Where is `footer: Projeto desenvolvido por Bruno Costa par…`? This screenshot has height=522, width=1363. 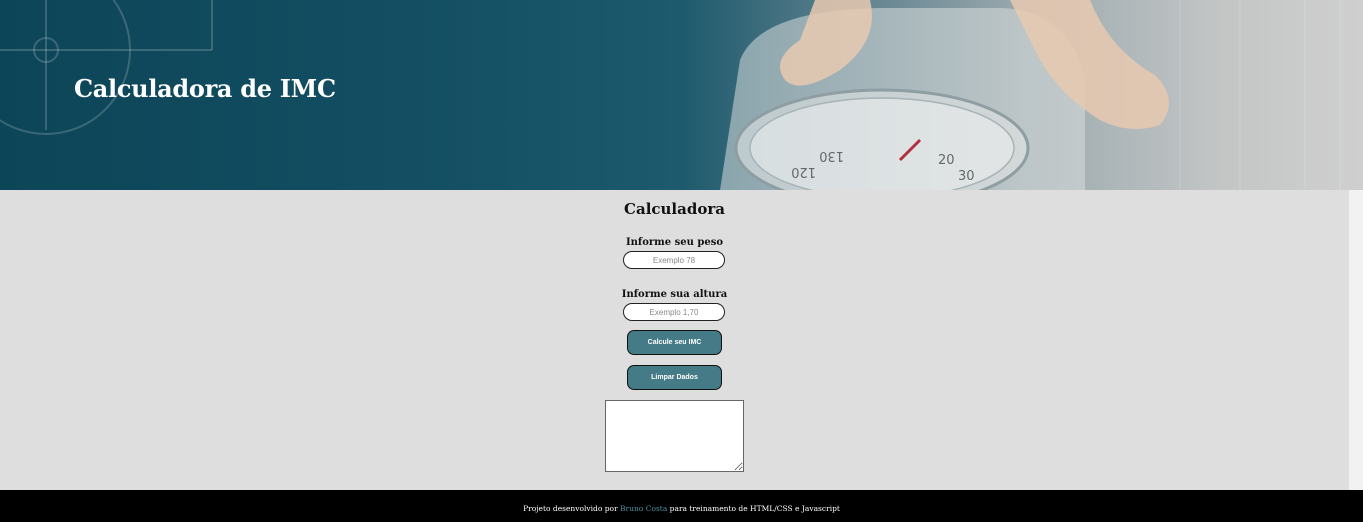 footer: Projeto desenvolvido por Bruno Costa par… is located at coordinates (681, 506).